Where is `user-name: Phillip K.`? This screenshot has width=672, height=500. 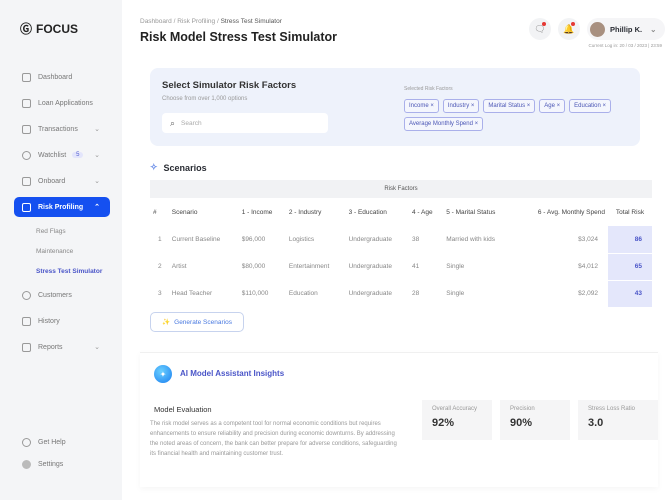 user-name: Phillip K. is located at coordinates (626, 29).